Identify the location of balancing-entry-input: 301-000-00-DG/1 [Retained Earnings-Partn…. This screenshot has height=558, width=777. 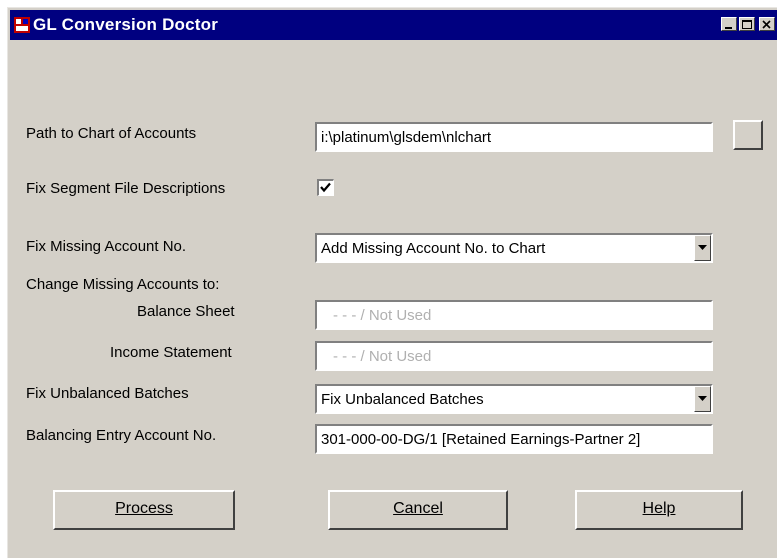
(514, 439).